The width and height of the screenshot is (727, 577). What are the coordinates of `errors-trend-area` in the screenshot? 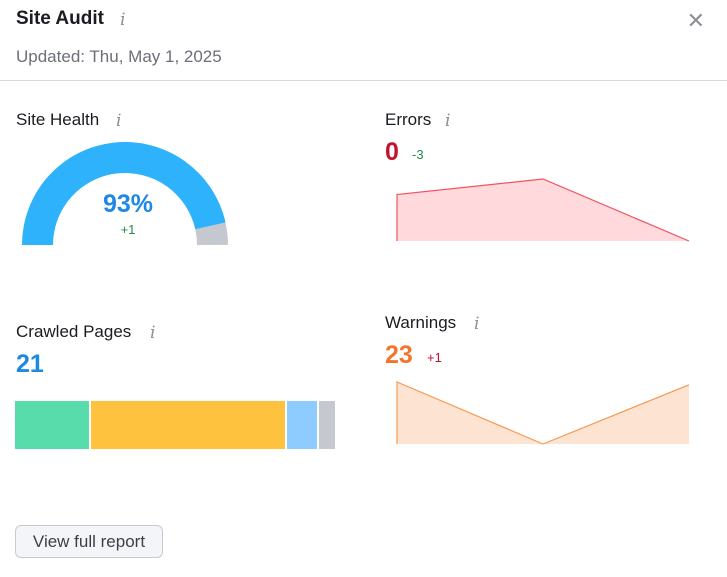 It's located at (543, 210).